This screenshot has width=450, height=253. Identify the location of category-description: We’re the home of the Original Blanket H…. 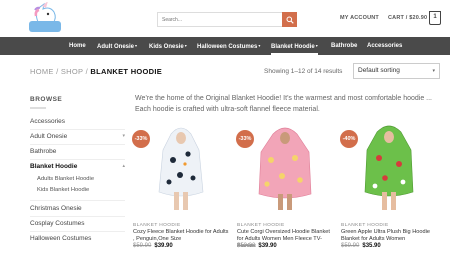
(284, 104).